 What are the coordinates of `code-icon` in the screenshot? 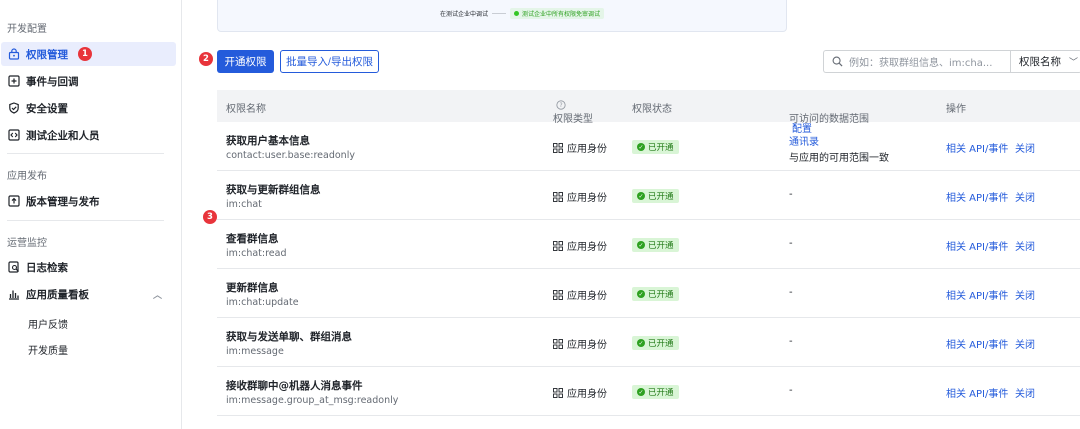 It's located at (13, 135).